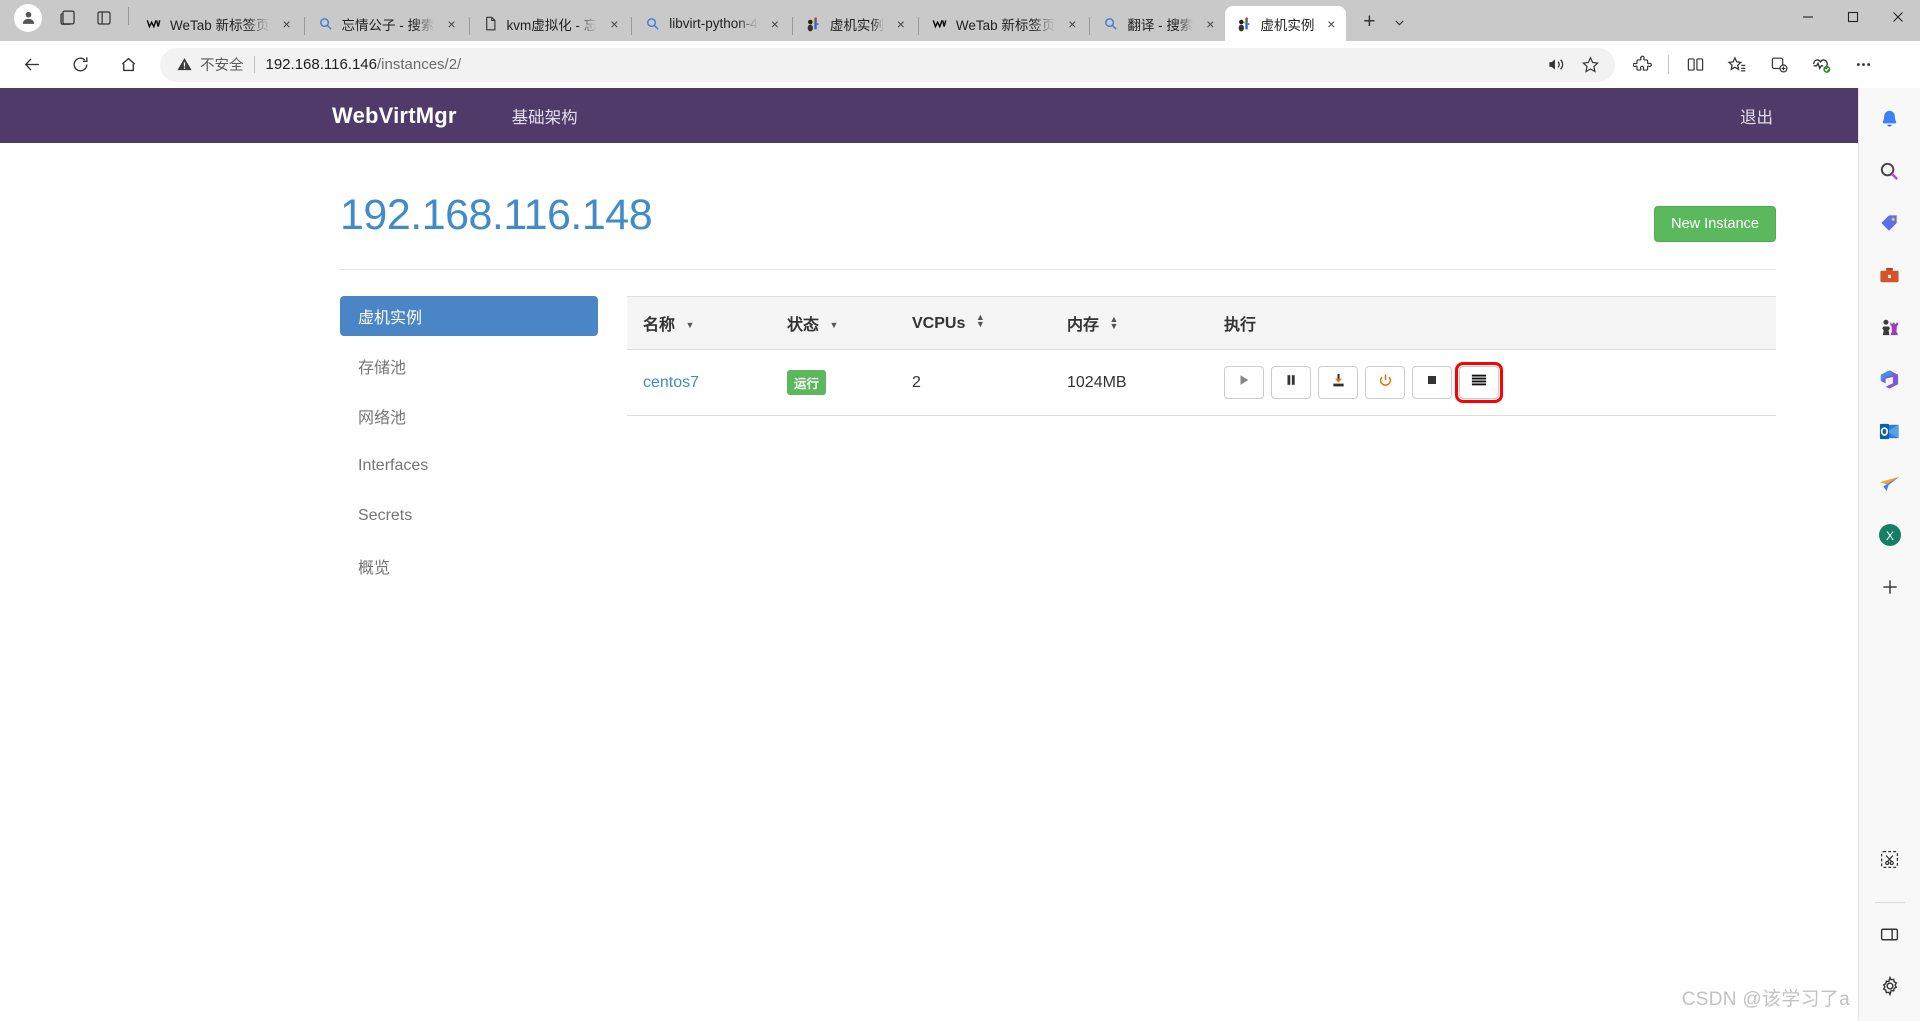  Describe the element at coordinates (1695, 65) in the screenshot. I see `split-screen-icon` at that location.